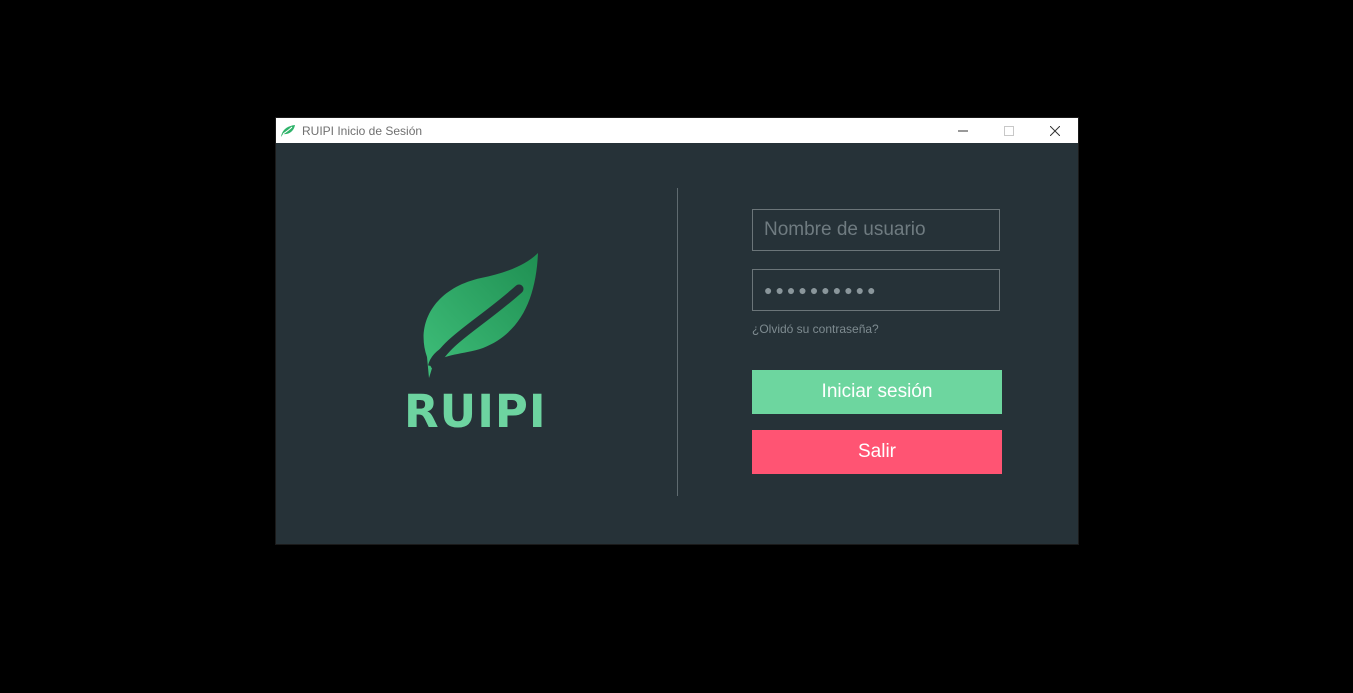 The width and height of the screenshot is (1353, 693). I want to click on password-field, so click(876, 290).